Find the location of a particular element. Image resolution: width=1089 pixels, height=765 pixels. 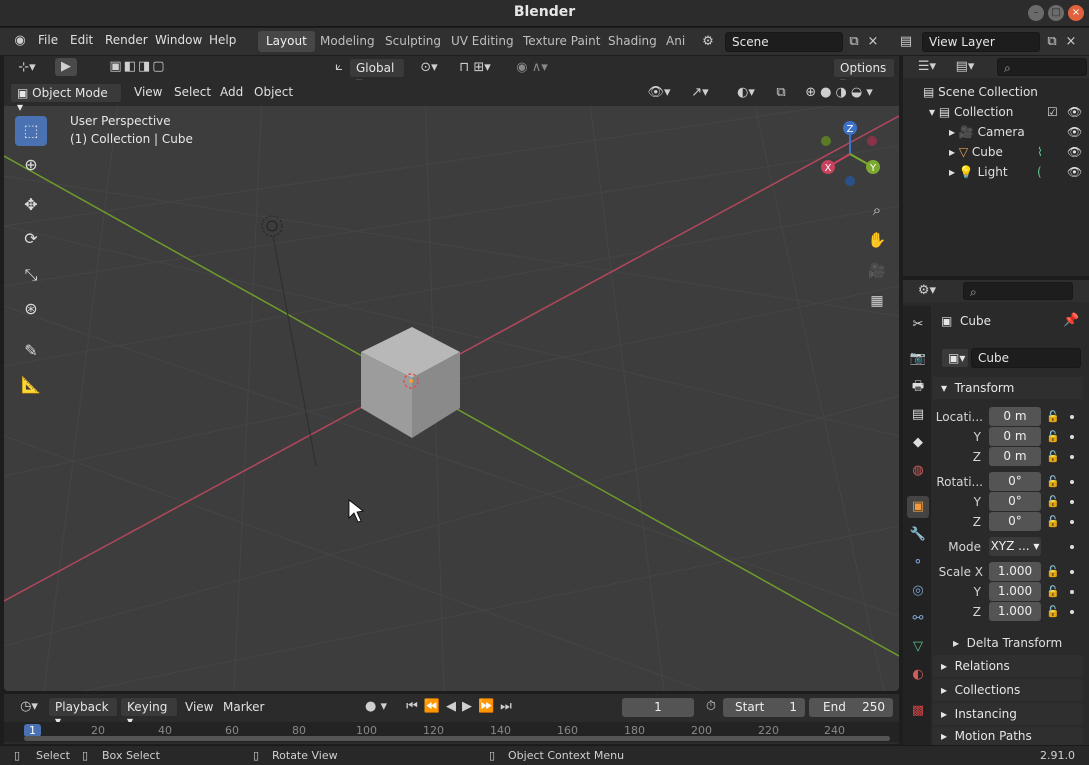

view-layer-tab-icon: ▤ is located at coordinates (918, 415).